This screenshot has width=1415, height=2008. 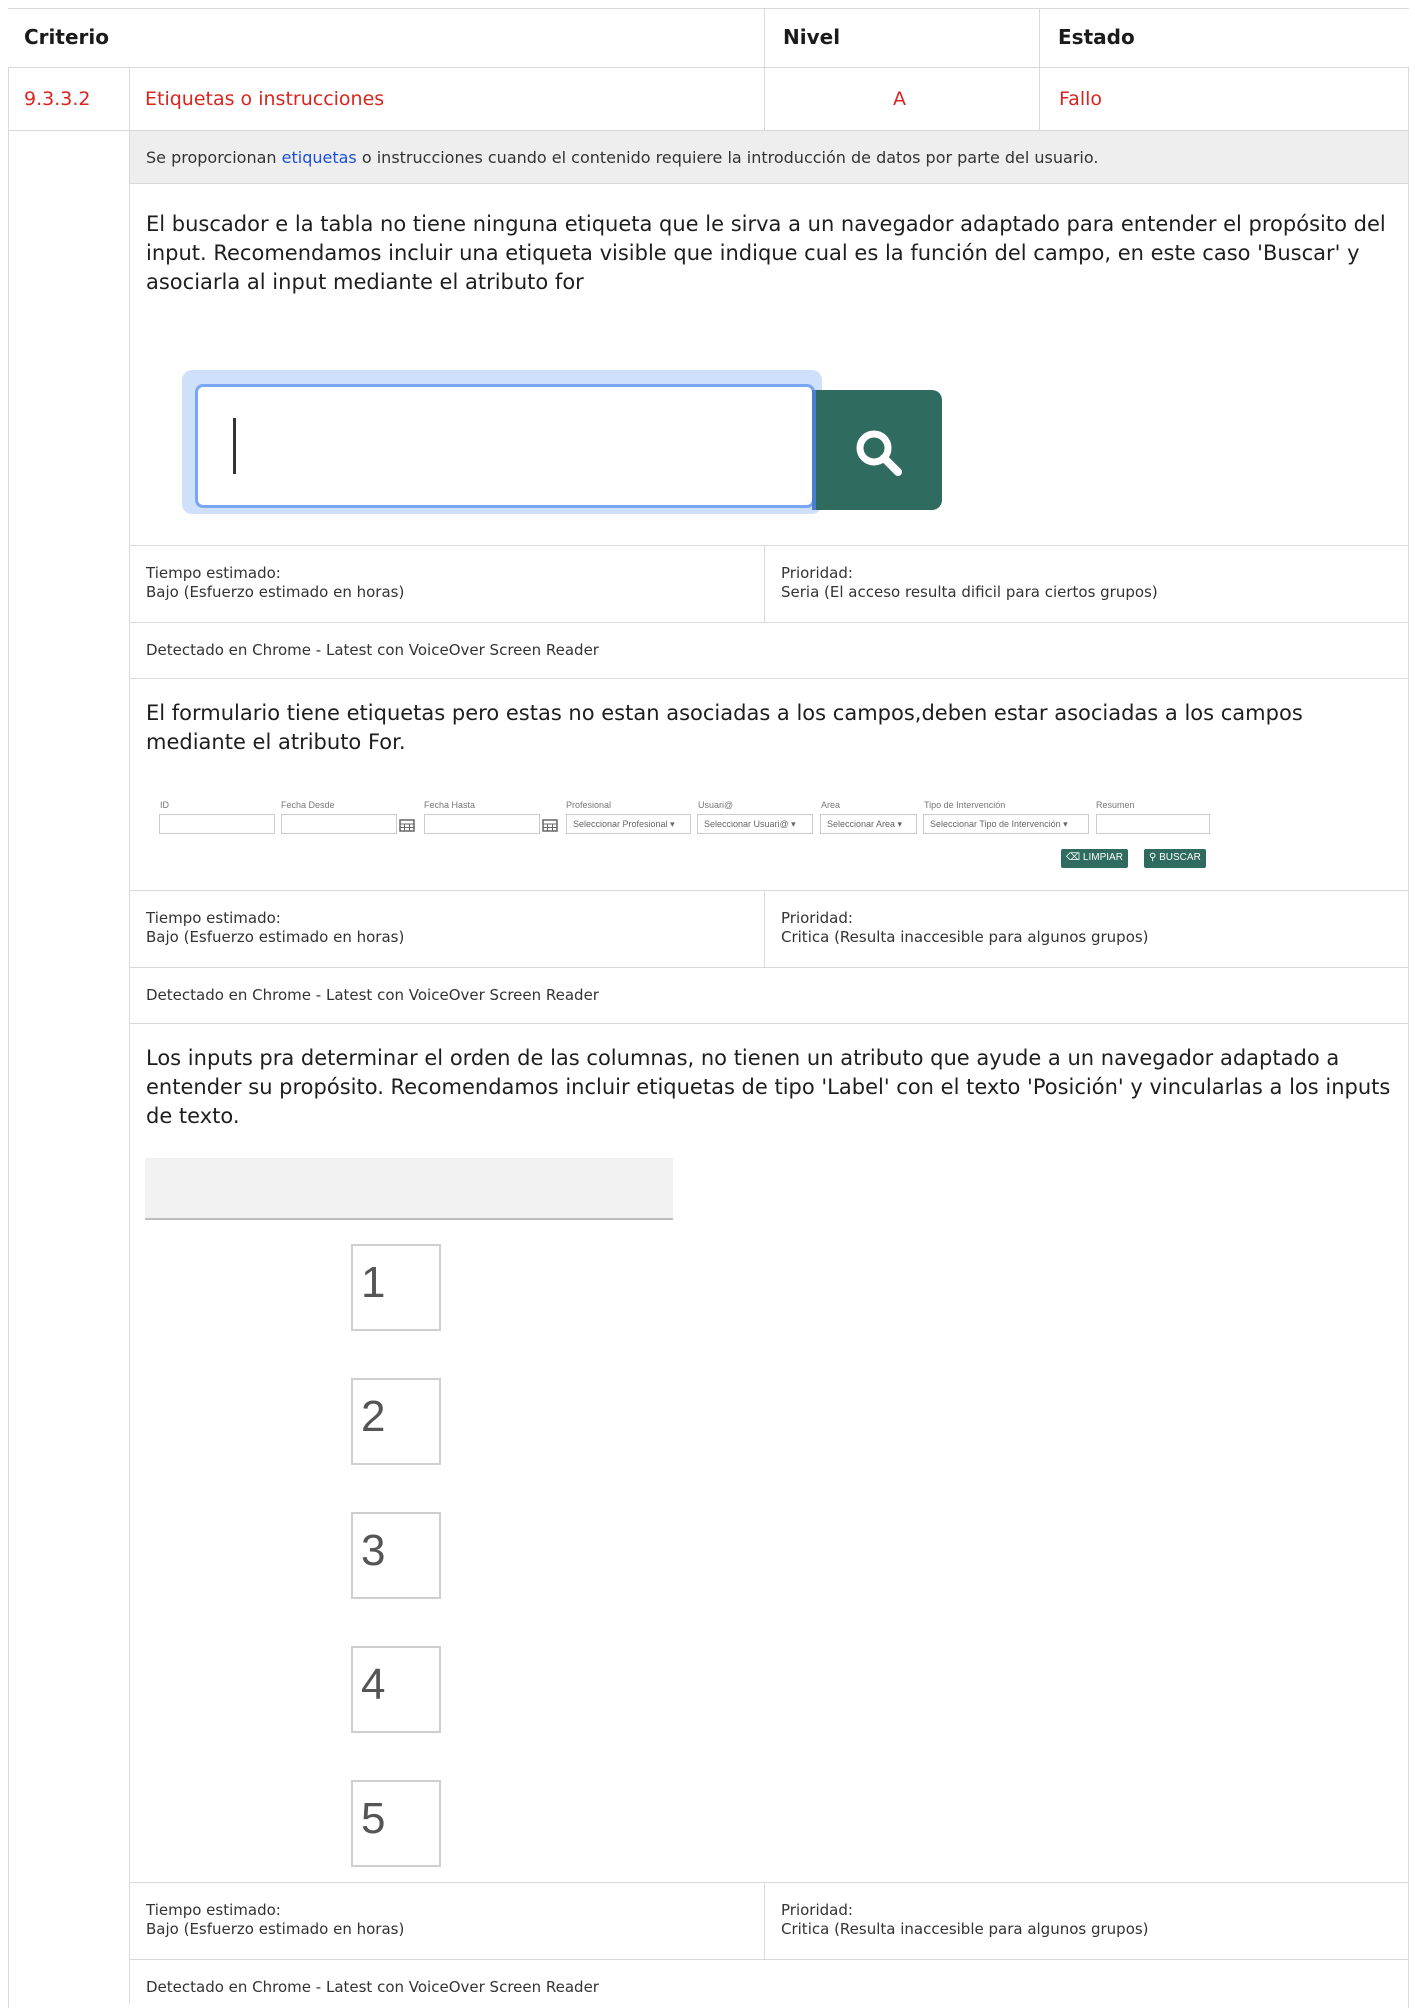 I want to click on form-input-fecha-desde, so click(x=339, y=824).